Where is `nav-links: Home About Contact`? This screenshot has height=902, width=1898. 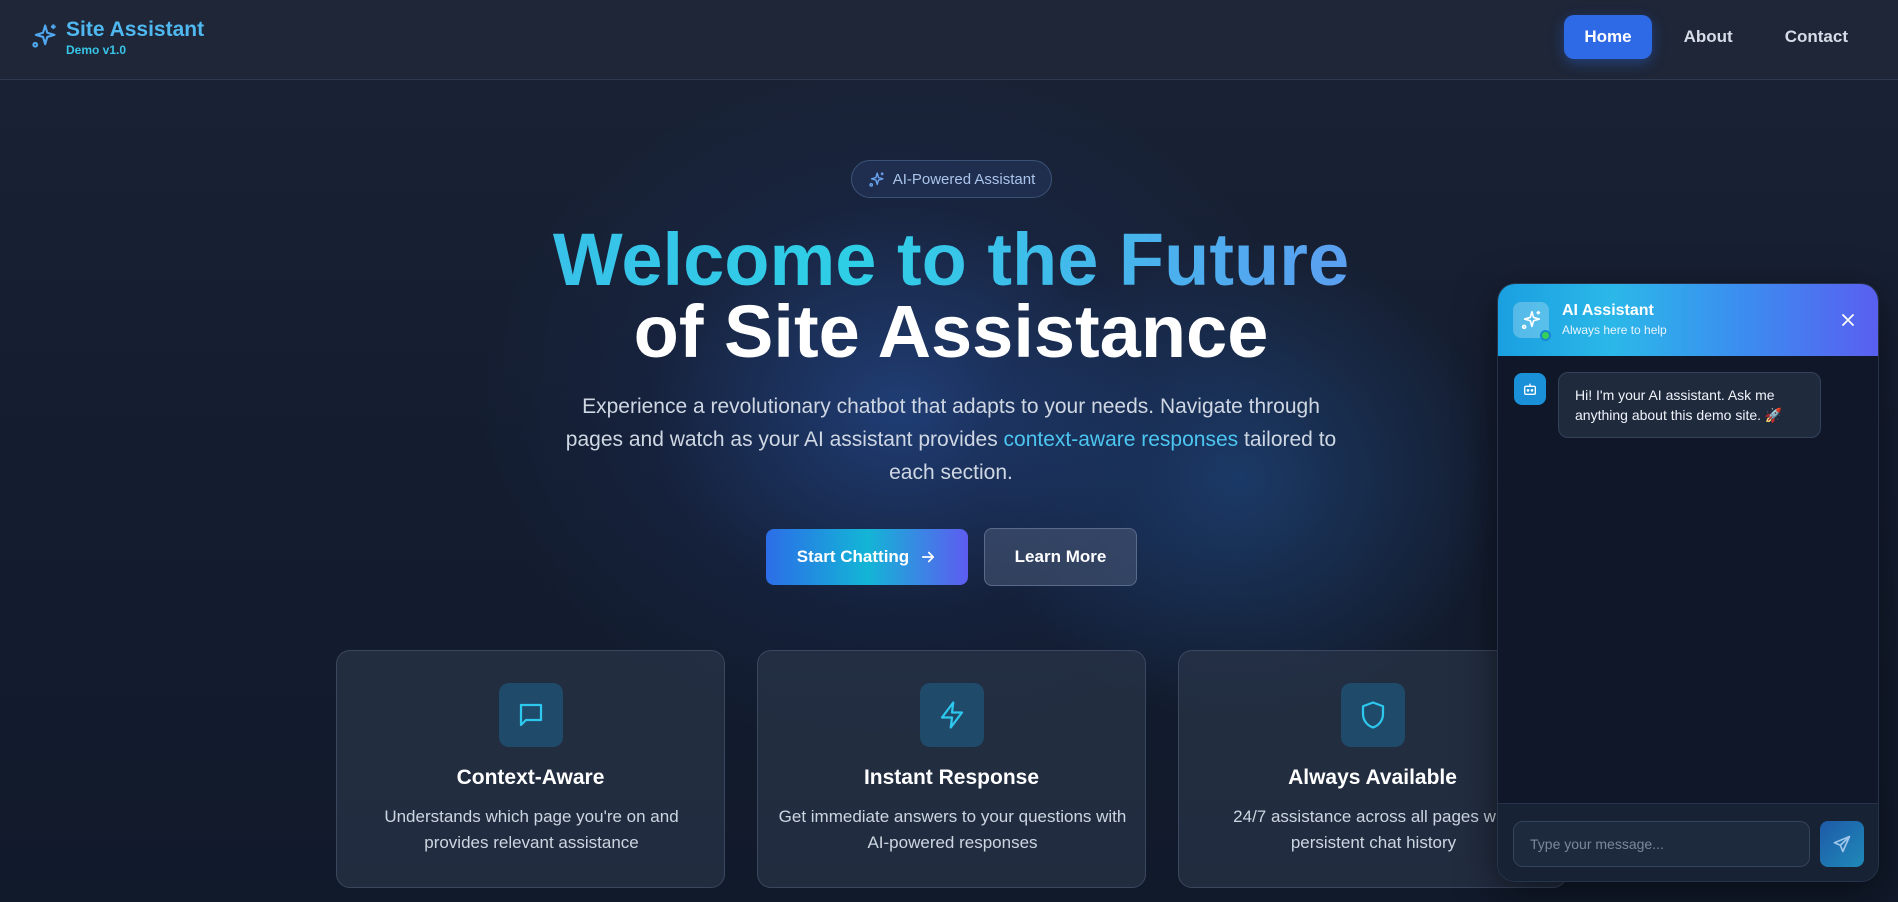 nav-links: Home About Contact is located at coordinates (1716, 37).